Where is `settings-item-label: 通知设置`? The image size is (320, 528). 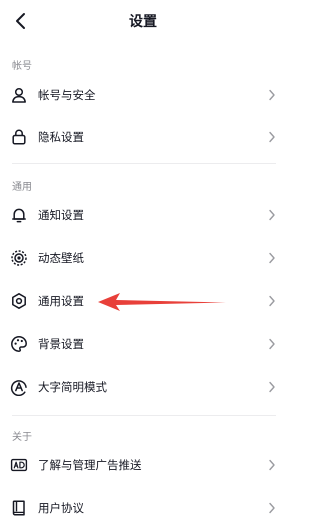 settings-item-label: 通知设置 is located at coordinates (61, 215).